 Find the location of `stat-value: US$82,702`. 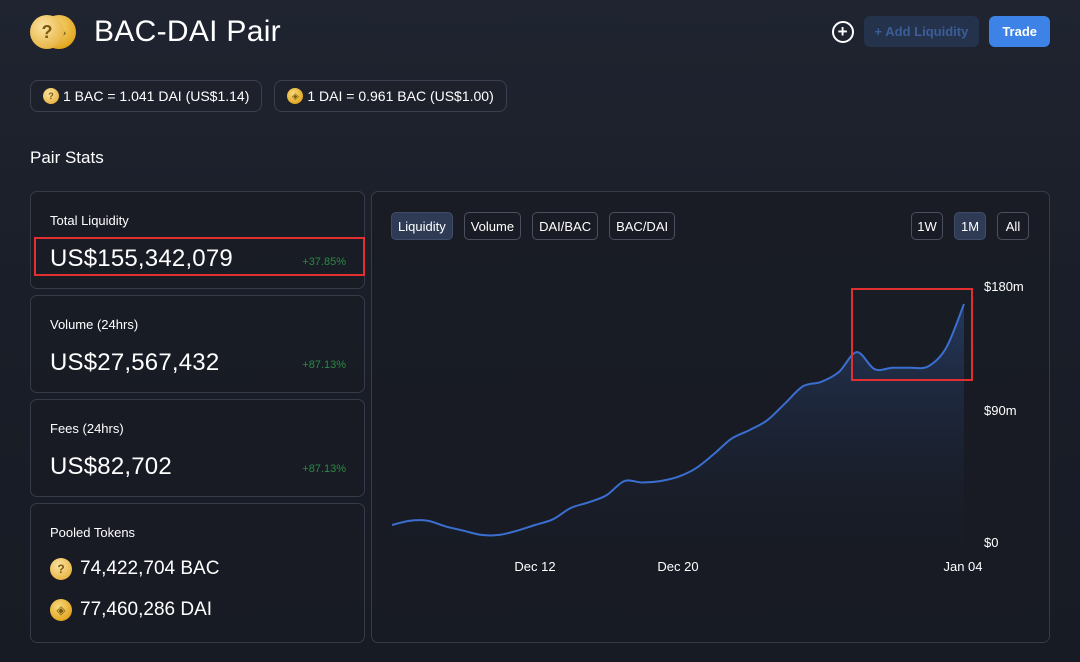

stat-value: US$82,702 is located at coordinates (111, 466).